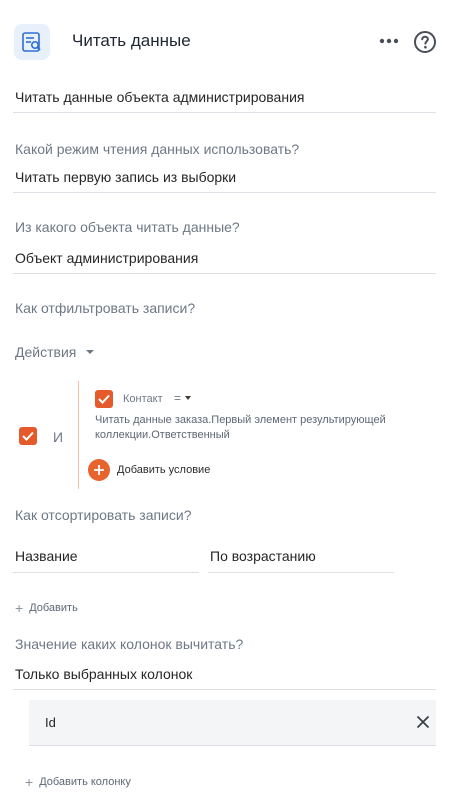 This screenshot has width=454, height=799. What do you see at coordinates (46, 556) in the screenshot?
I see `sort-column-select: Название` at bounding box center [46, 556].